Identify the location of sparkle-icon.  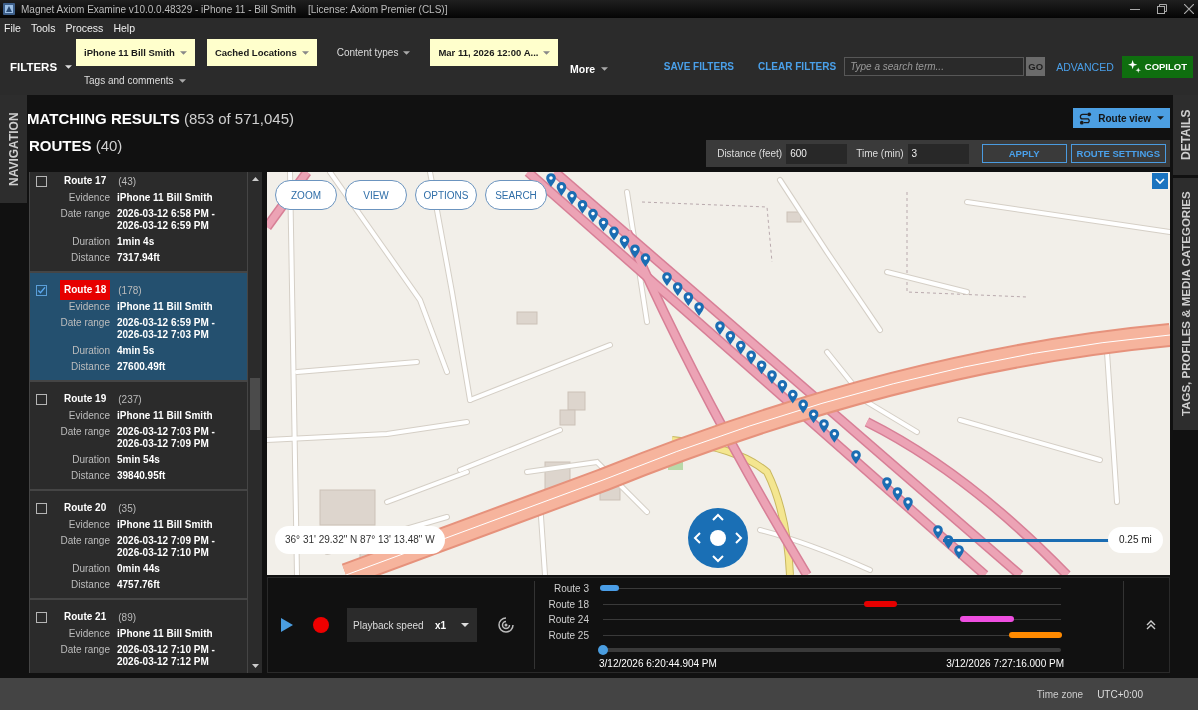
(1134, 66).